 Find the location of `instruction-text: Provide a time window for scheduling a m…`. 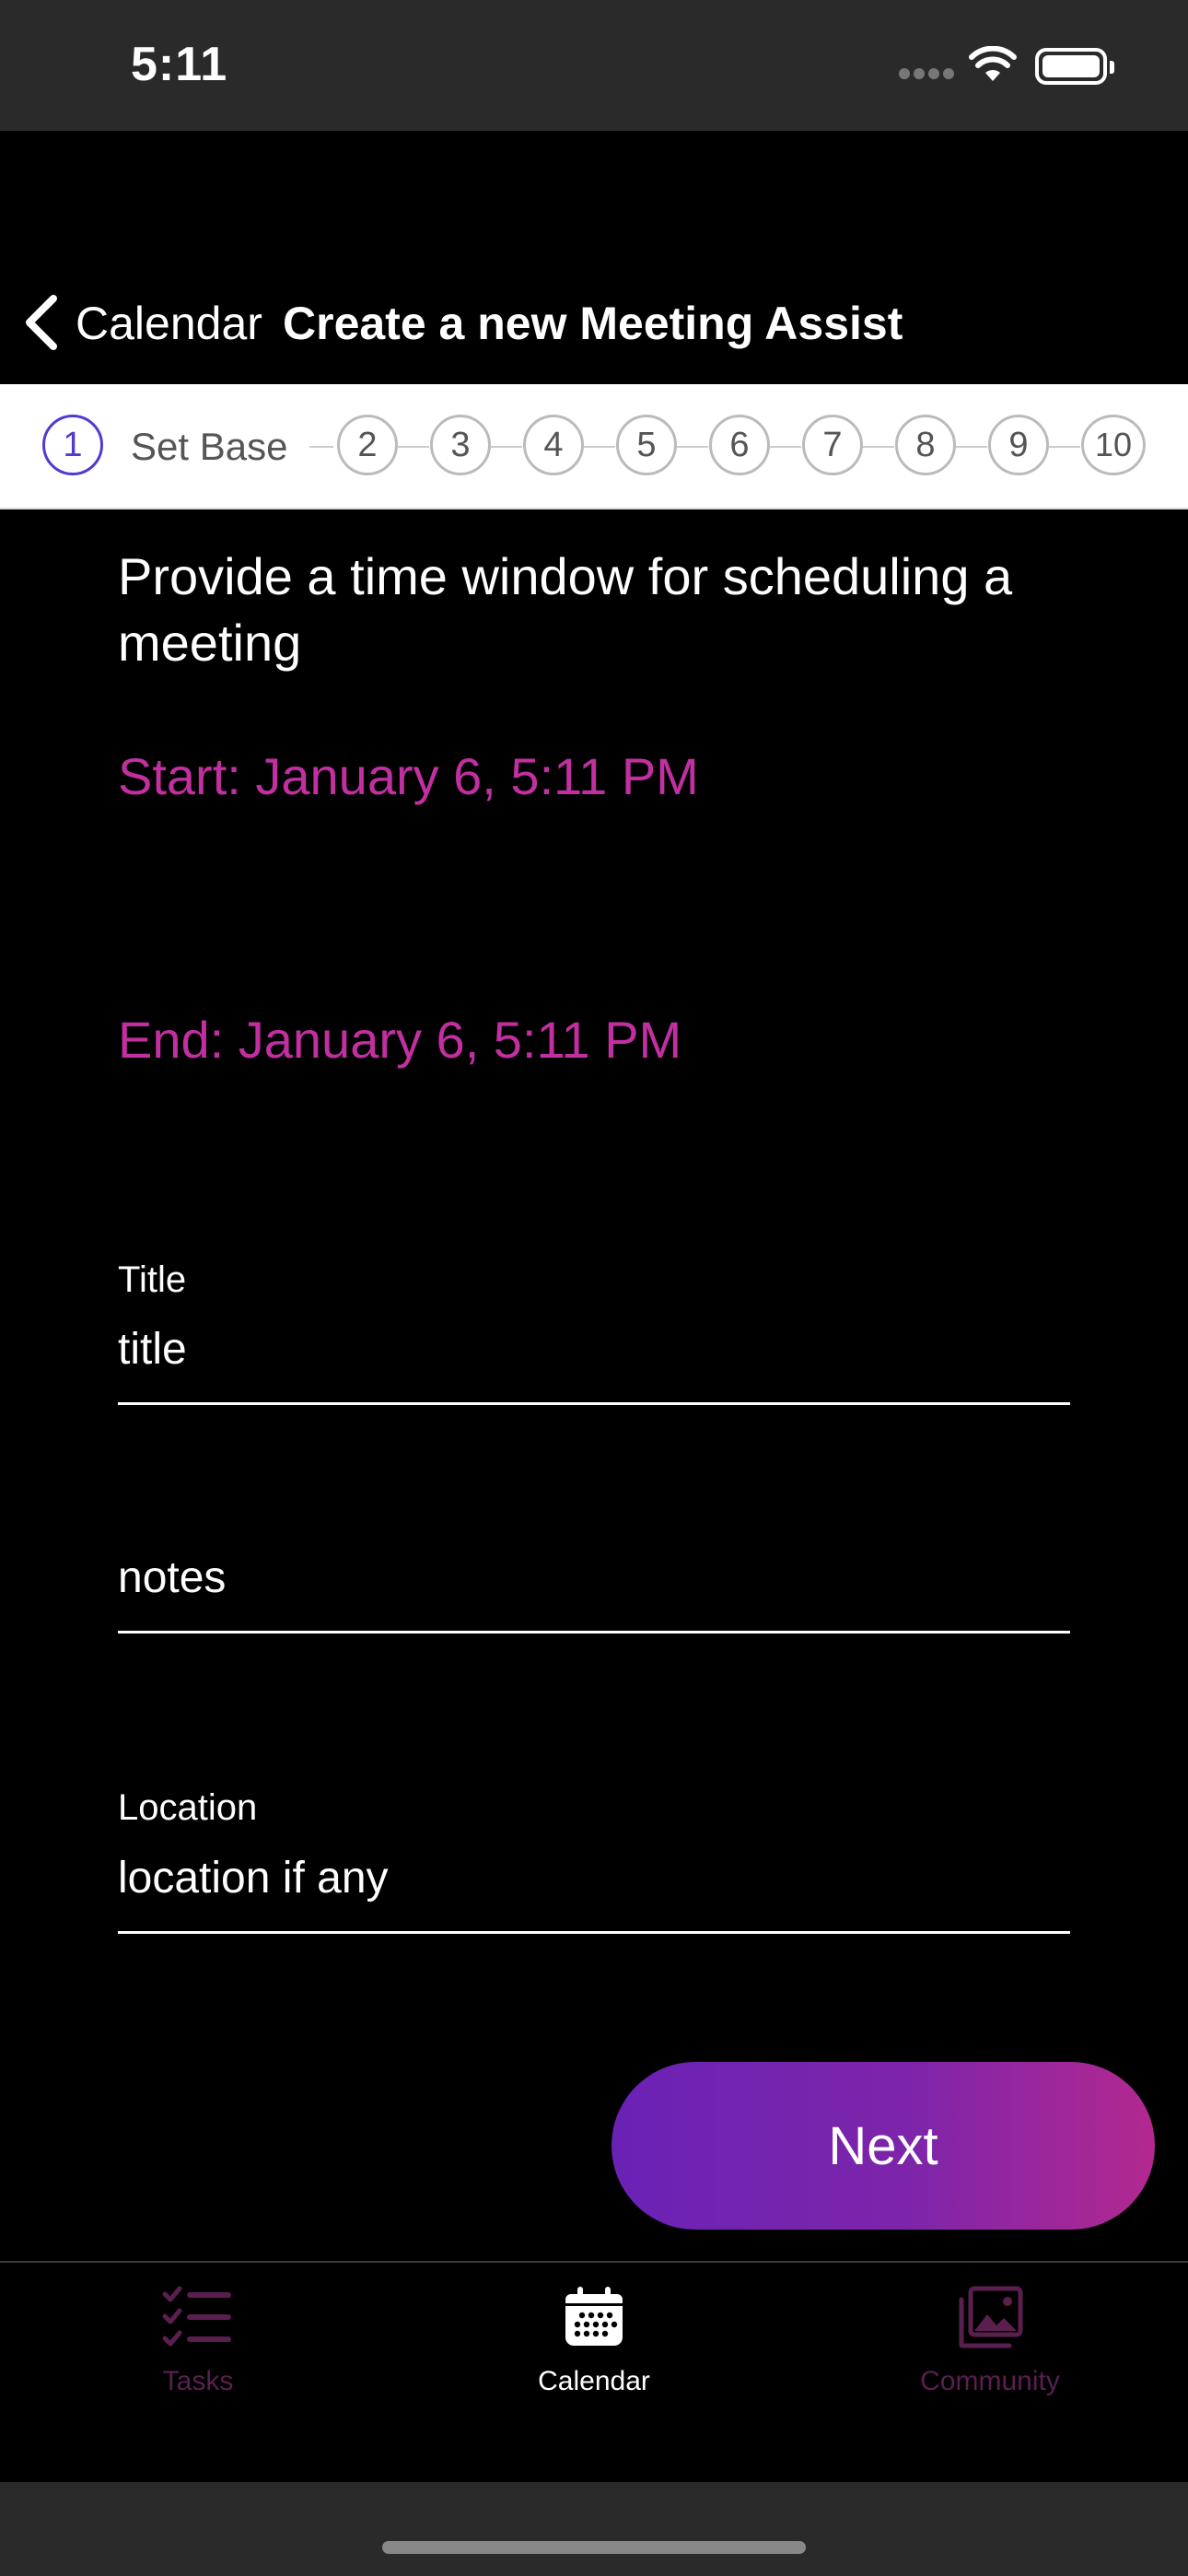

instruction-text: Provide a time window for scheduling a m… is located at coordinates (565, 609).